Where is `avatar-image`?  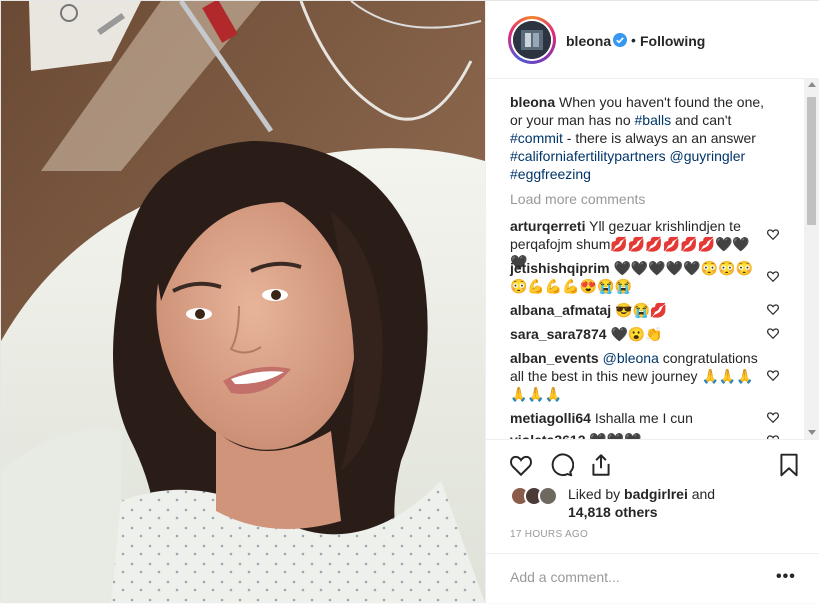 avatar-image is located at coordinates (532, 40).